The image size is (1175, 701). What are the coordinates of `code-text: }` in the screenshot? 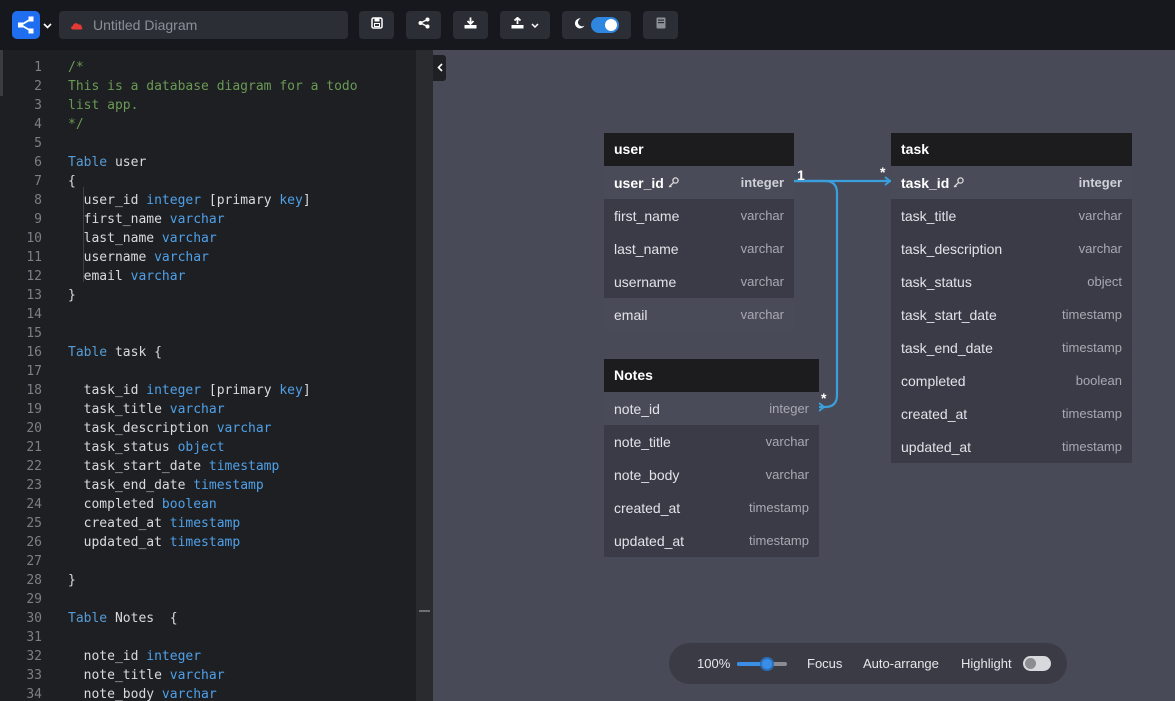 It's located at (72, 295).